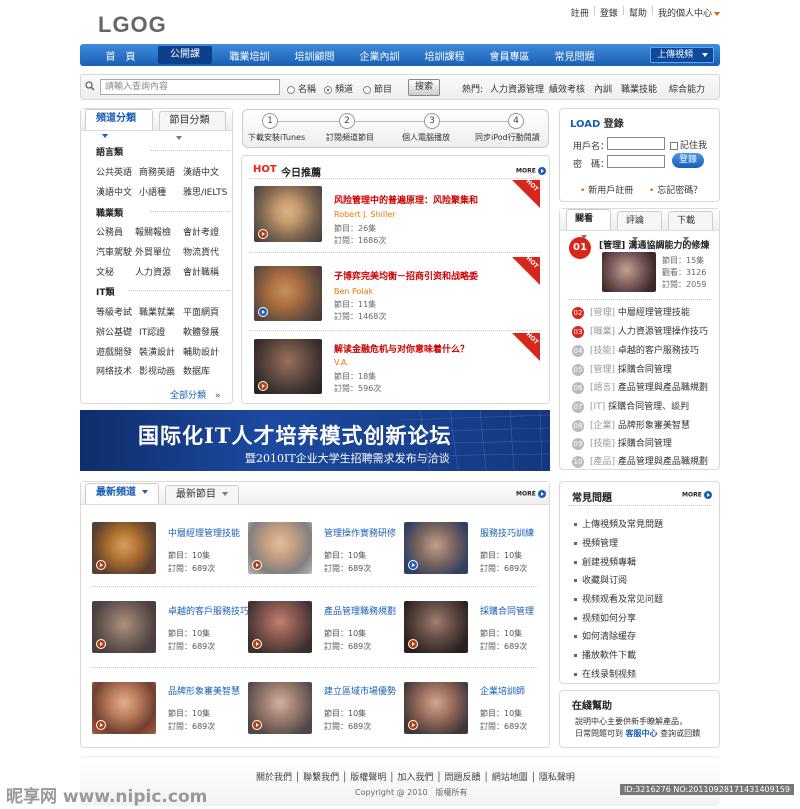  Describe the element at coordinates (639, 226) in the screenshot. I see `tab-comments: 評論` at that location.